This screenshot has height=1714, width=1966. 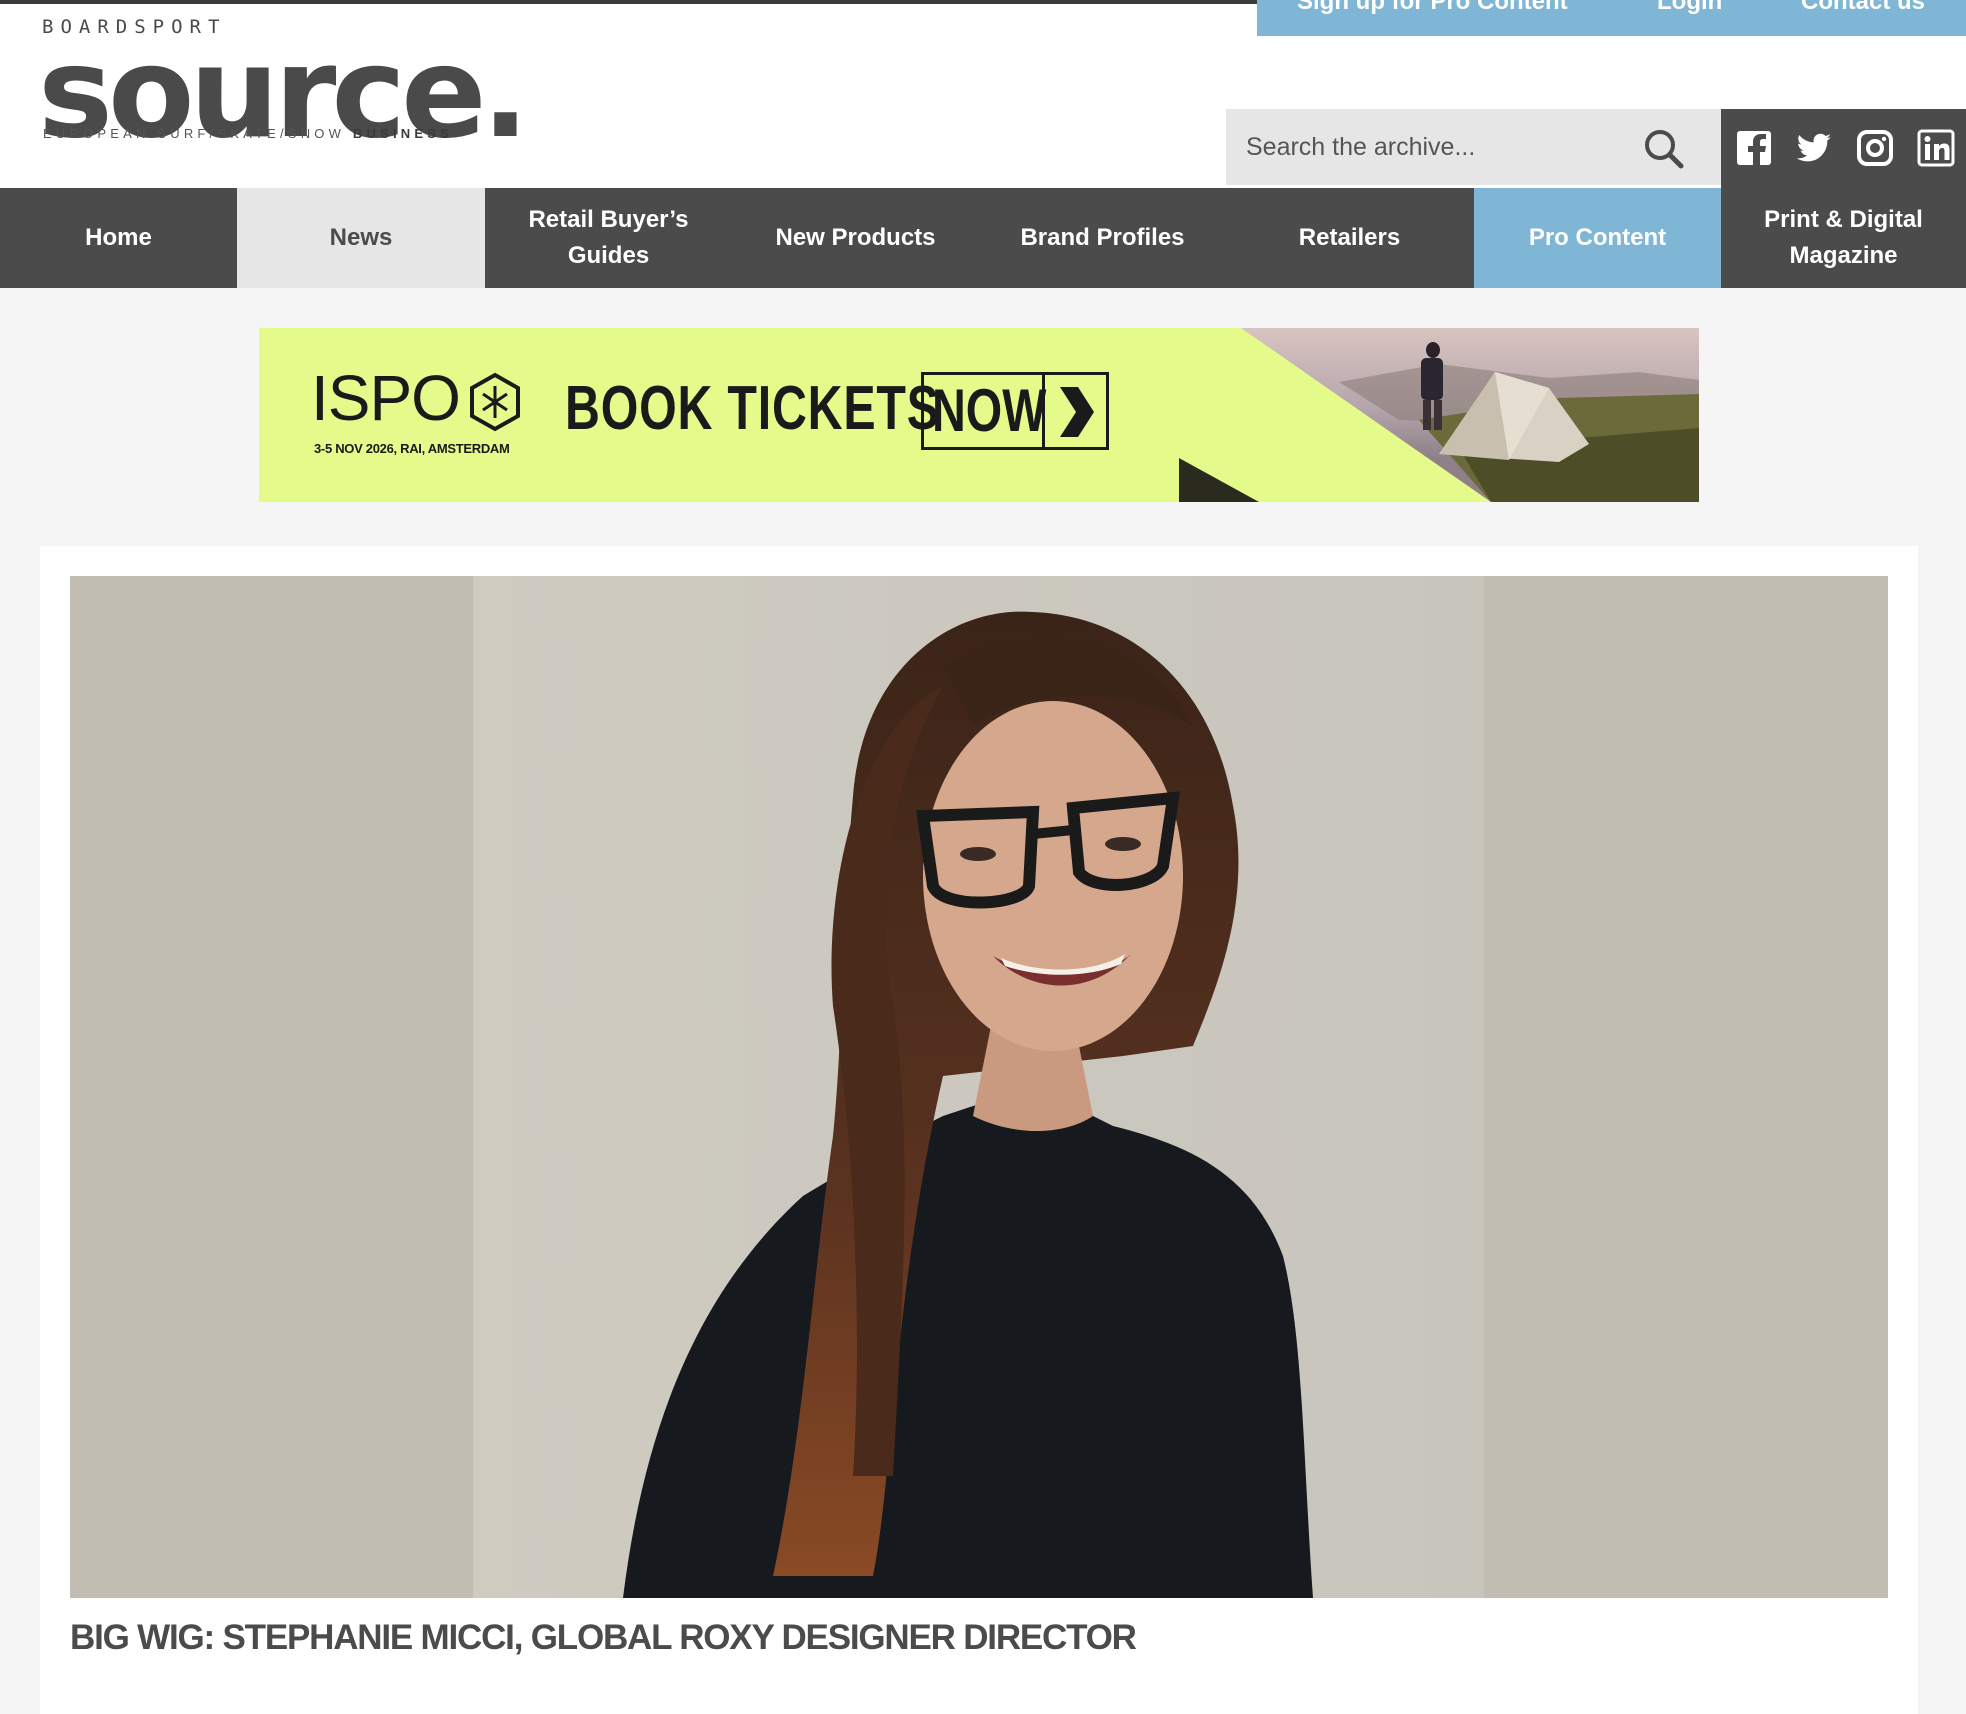 What do you see at coordinates (752, 408) in the screenshot?
I see `ad-headline: BOOK TICKETS` at bounding box center [752, 408].